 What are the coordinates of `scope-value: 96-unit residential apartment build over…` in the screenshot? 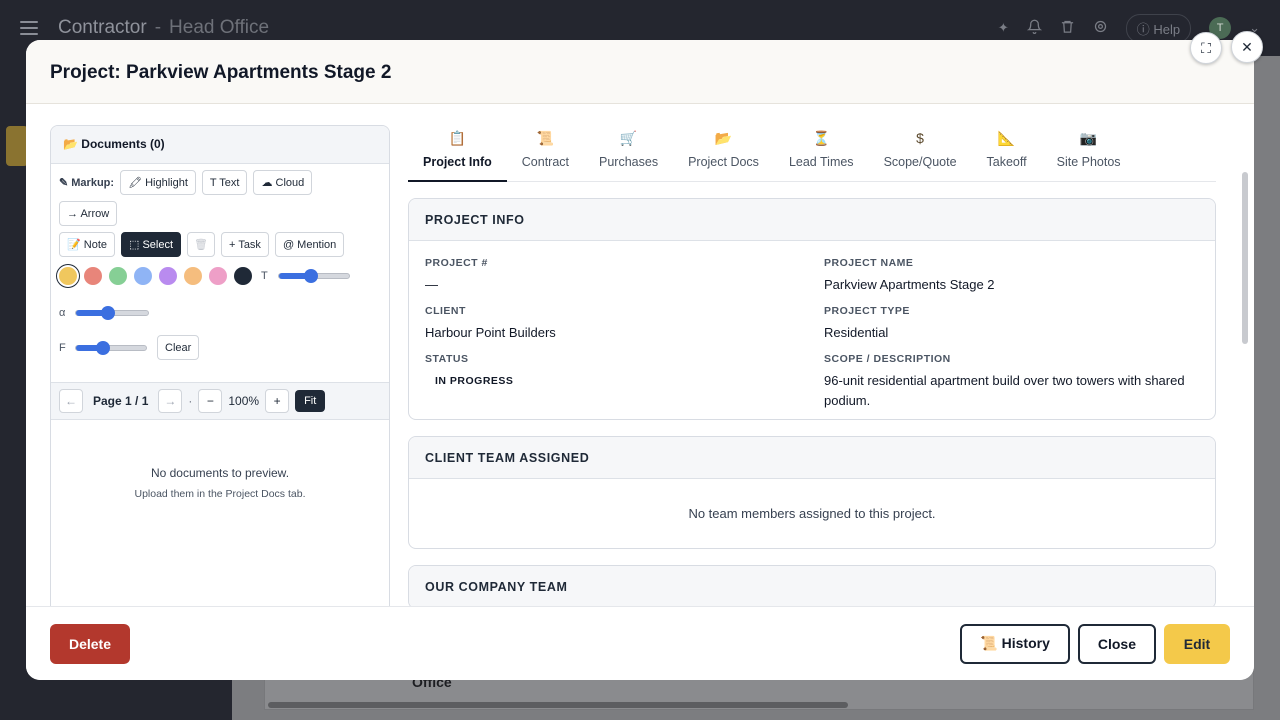 It's located at (1004, 390).